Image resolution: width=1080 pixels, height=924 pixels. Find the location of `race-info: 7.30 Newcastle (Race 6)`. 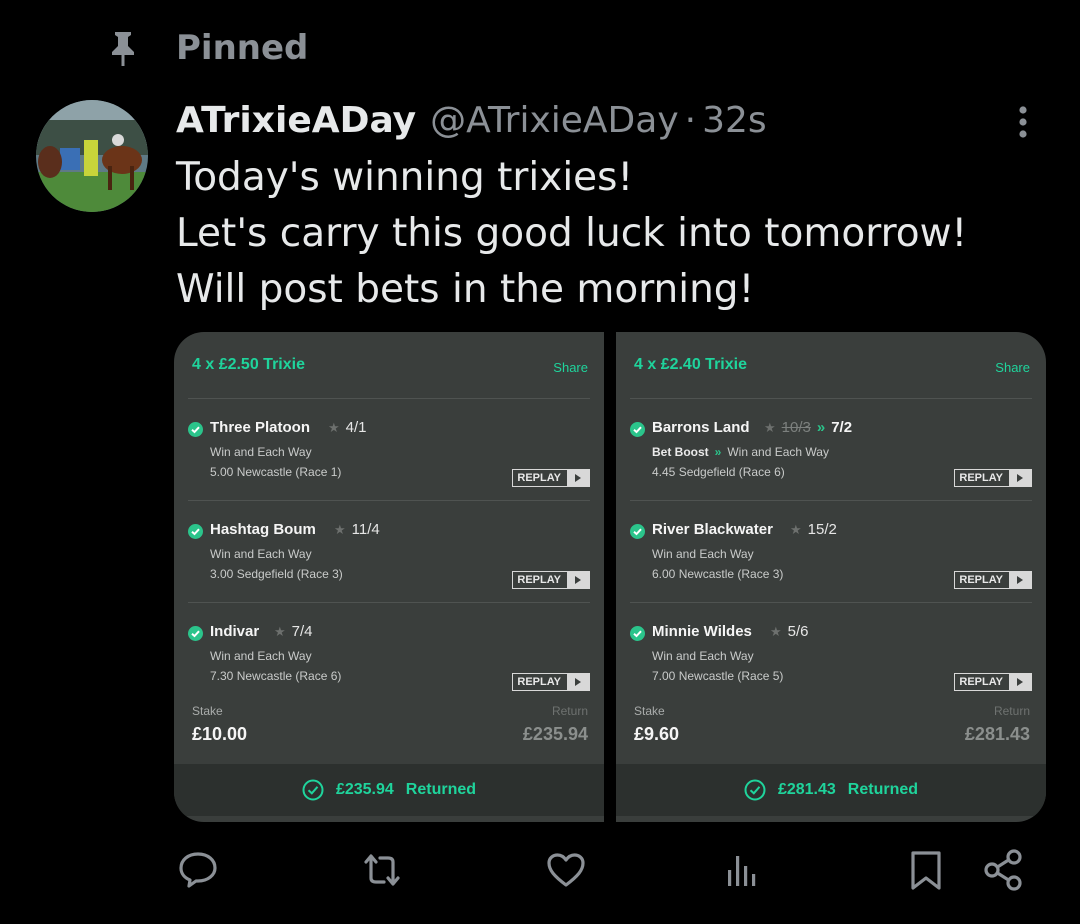

race-info: 7.30 Newcastle (Race 6) is located at coordinates (276, 676).